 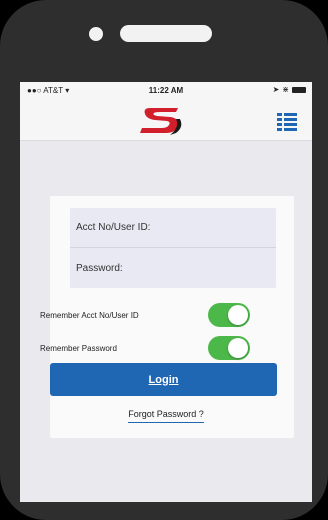 I want to click on remember-account-toggle, so click(x=229, y=315).